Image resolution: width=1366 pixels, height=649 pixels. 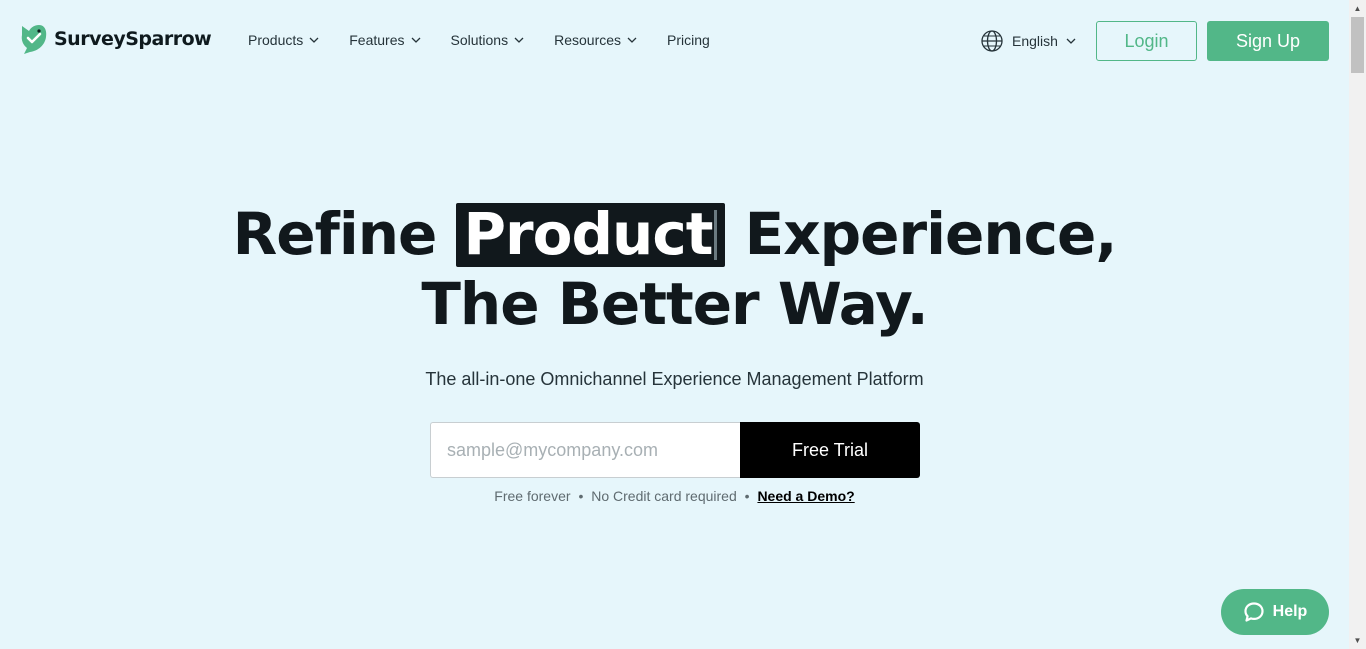 What do you see at coordinates (479, 40) in the screenshot?
I see `nav-item-label: Solutions` at bounding box center [479, 40].